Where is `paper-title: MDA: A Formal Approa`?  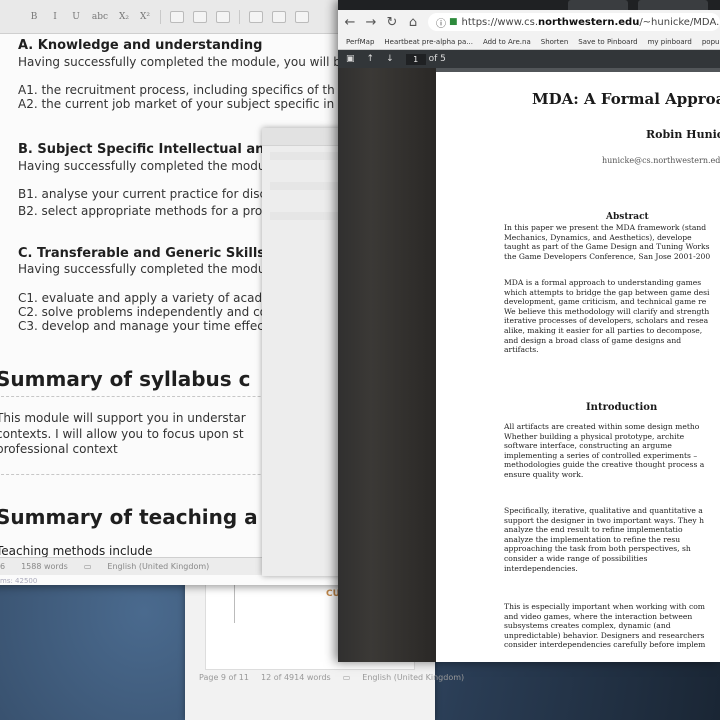 paper-title: MDA: A Formal Approa is located at coordinates (626, 99).